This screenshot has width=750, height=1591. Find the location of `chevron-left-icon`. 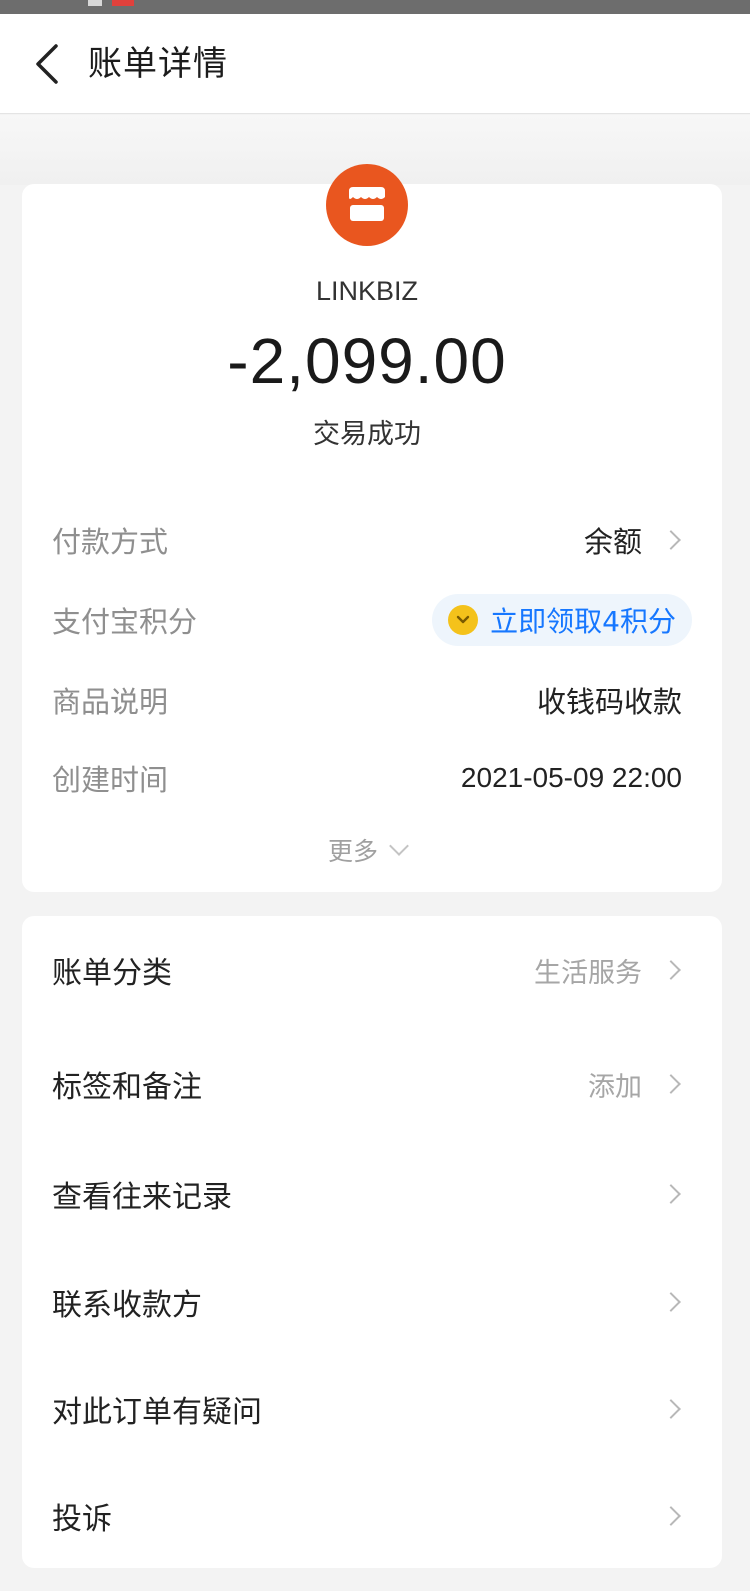

chevron-left-icon is located at coordinates (47, 64).